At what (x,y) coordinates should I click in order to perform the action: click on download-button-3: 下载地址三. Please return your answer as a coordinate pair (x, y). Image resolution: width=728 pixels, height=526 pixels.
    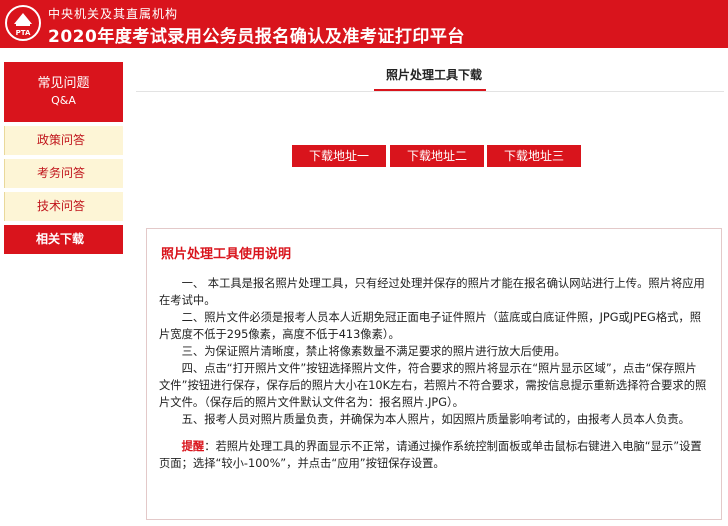
    Looking at the image, I should click on (534, 156).